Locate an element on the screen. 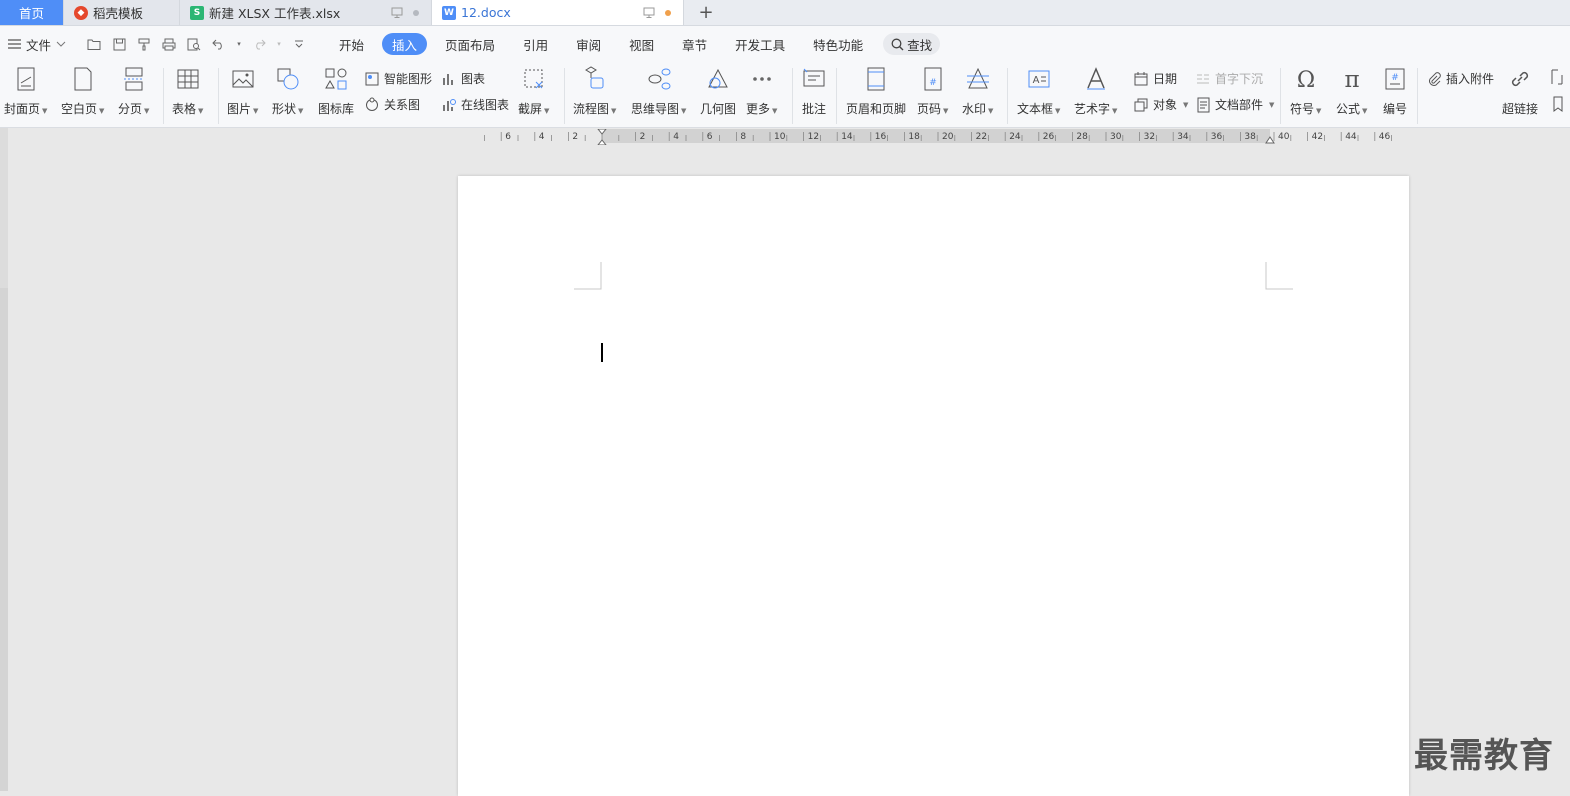 Image resolution: width=1570 pixels, height=796 pixels. search-label: 查找 is located at coordinates (920, 45).